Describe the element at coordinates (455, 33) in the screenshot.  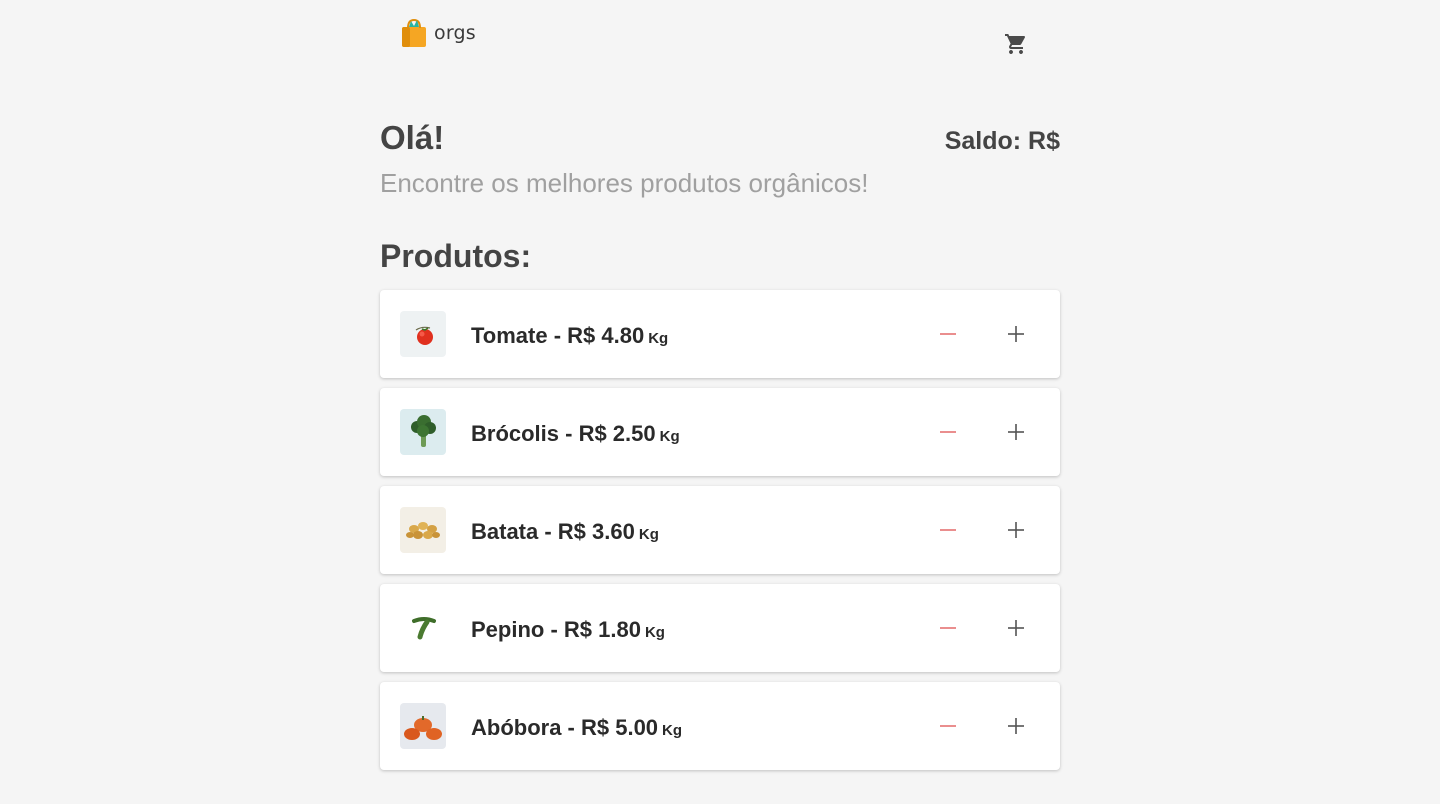
I see `logo-text: orgs` at that location.